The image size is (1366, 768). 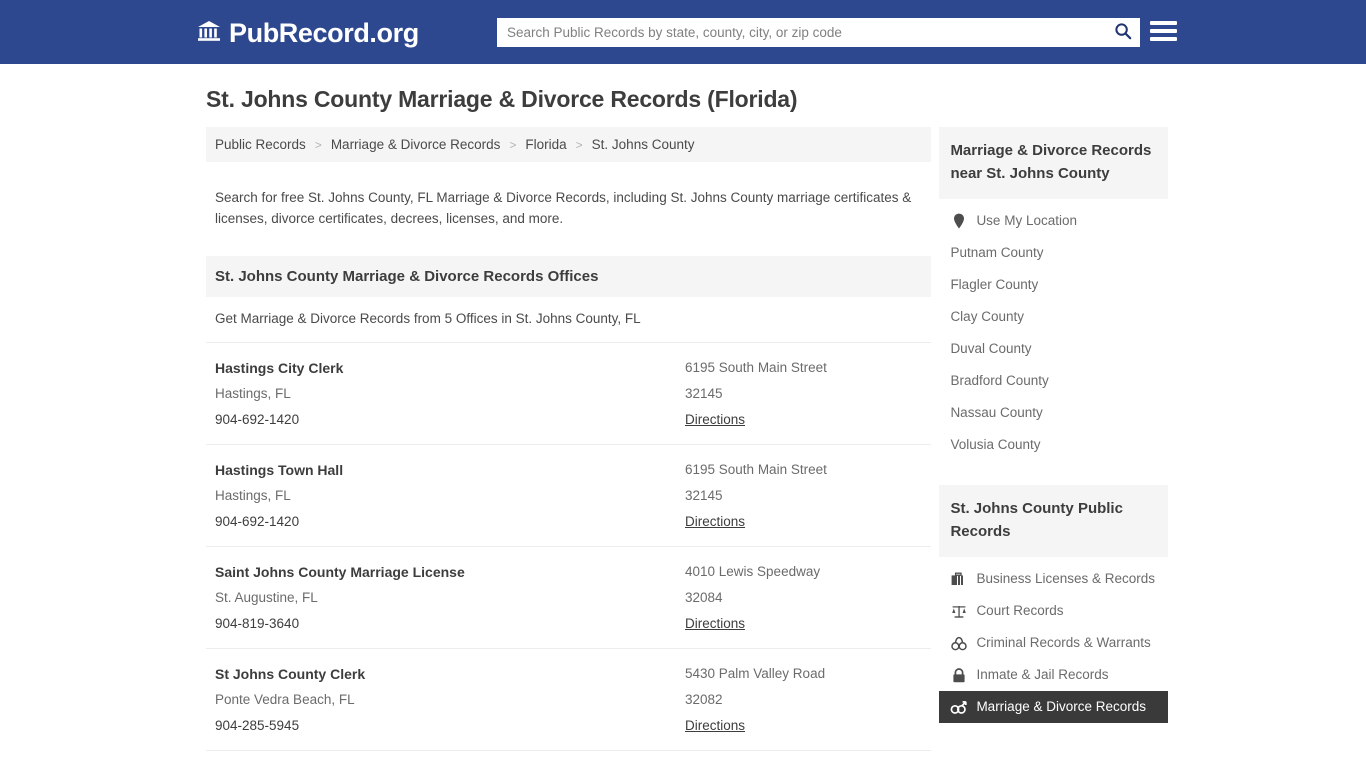 I want to click on sidebar-item-criminal-records: Criminal Records & Warrants, so click(x=1053, y=643).